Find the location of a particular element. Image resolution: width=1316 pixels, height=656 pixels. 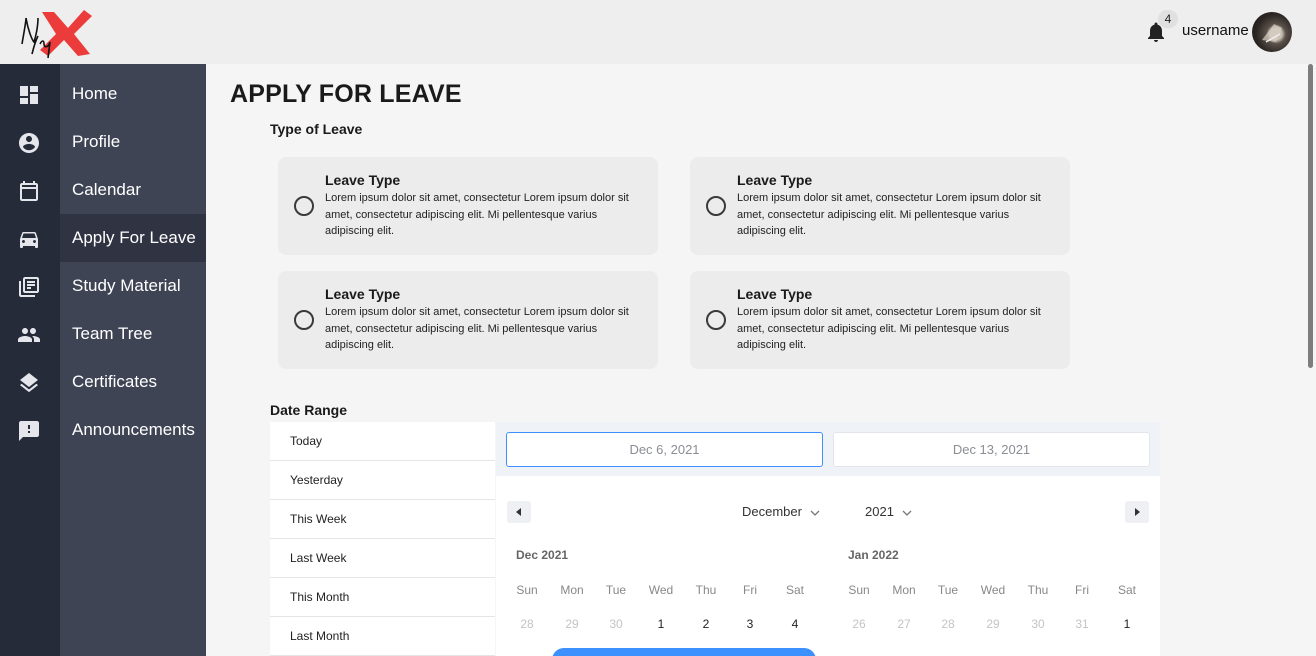

page-title: APPLY FOR LEAVE is located at coordinates (346, 94).